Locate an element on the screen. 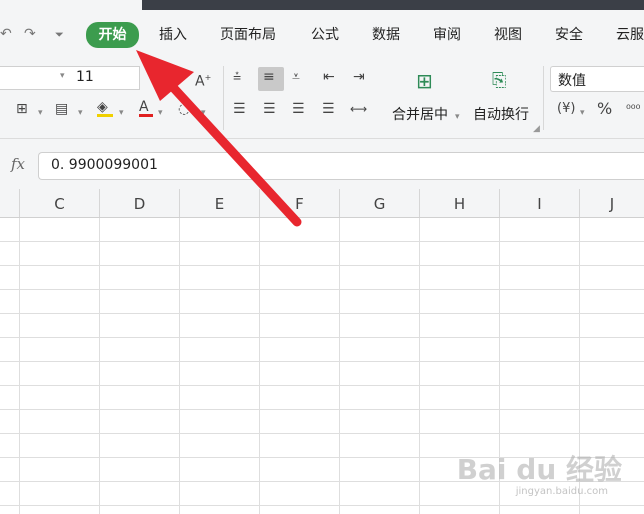  annotation-arrow is located at coordinates (219, 138).